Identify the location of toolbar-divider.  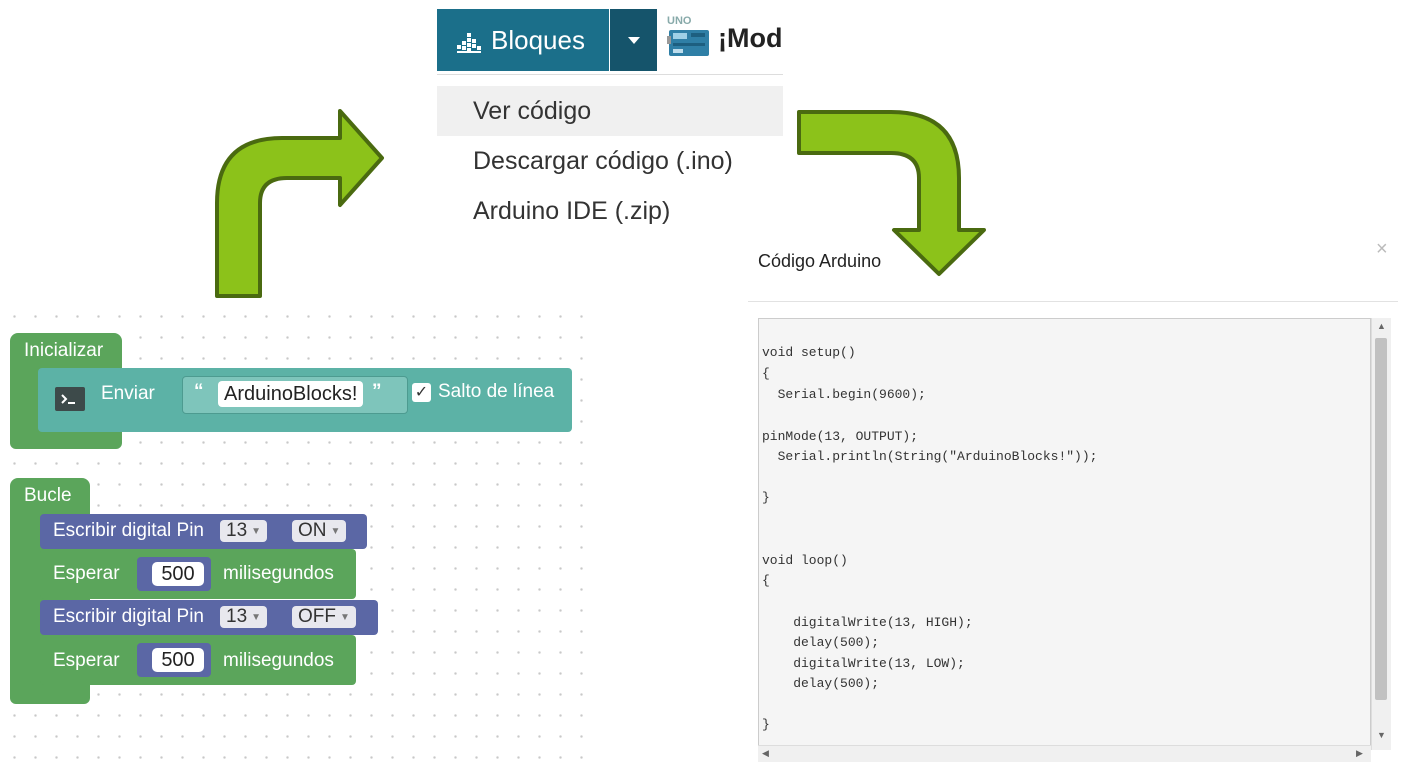
(610, 74).